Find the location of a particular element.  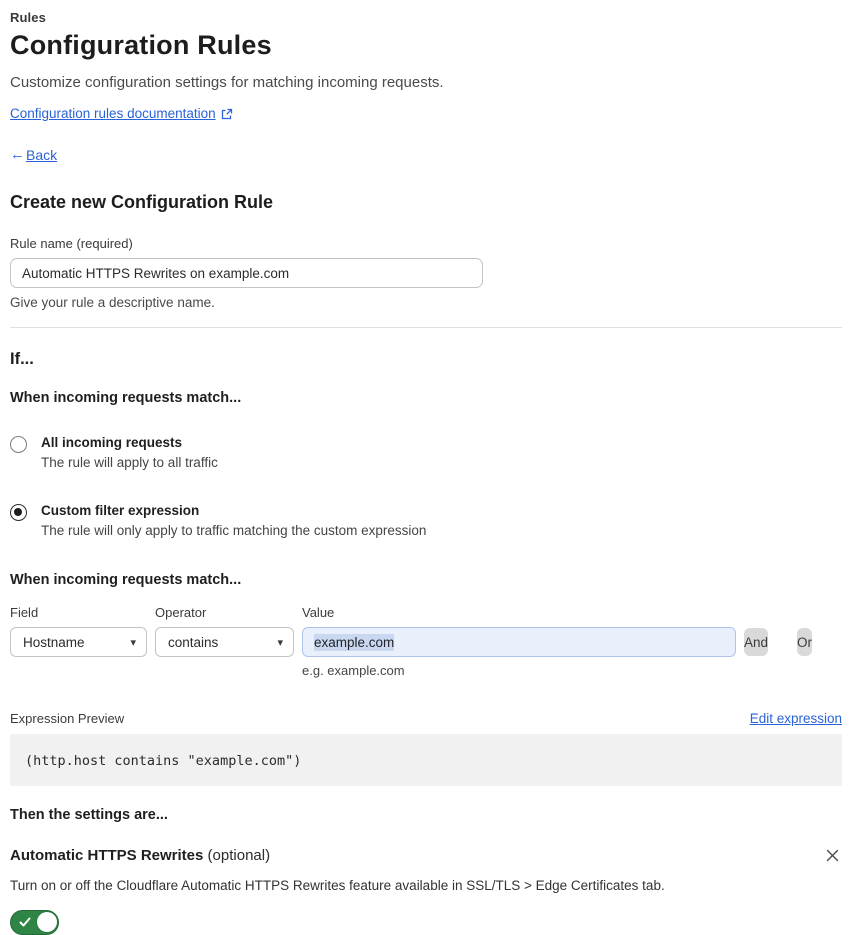

setting-optional-suffix: (optional) is located at coordinates (239, 855).